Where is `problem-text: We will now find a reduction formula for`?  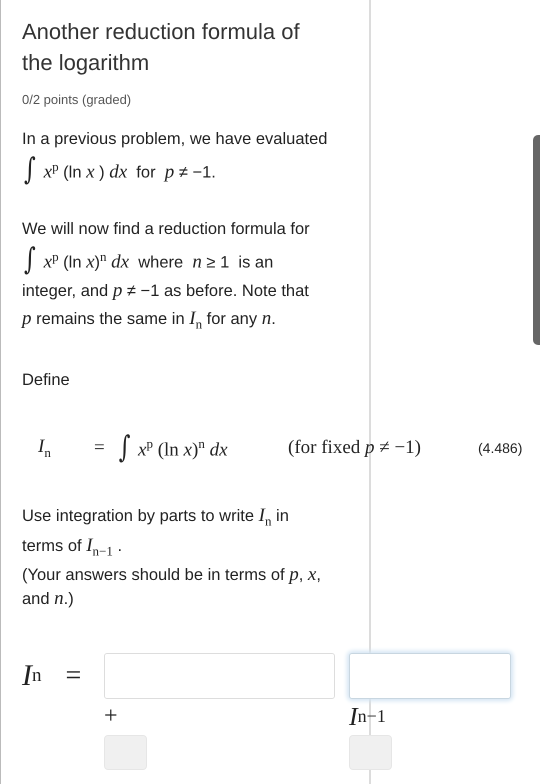
problem-text: We will now find a reduction formula for is located at coordinates (166, 229).